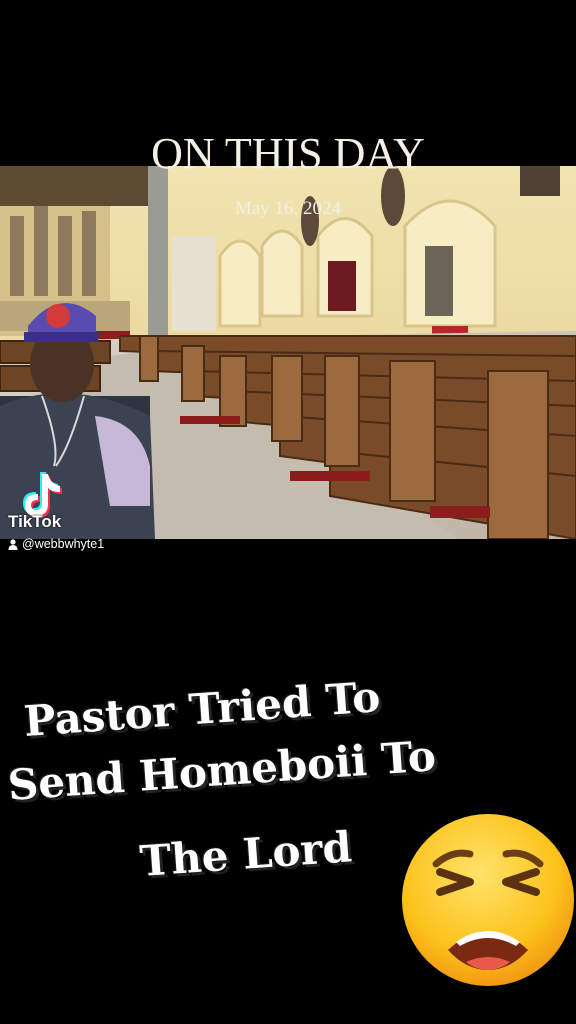  What do you see at coordinates (288, 208) in the screenshot?
I see `on-this-day-date: May 16, 2024` at bounding box center [288, 208].